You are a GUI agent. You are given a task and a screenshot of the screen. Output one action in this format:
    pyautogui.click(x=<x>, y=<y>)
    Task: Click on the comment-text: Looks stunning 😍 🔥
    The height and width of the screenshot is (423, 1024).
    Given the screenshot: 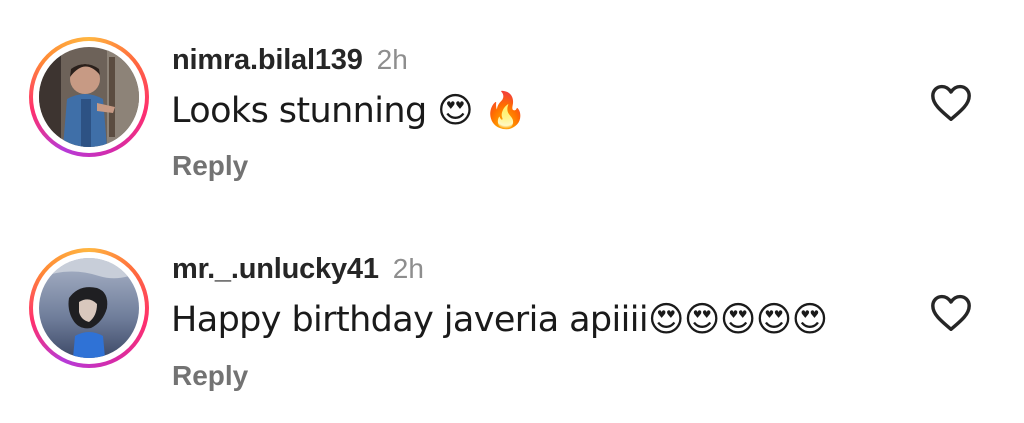 What is the action you would take?
    pyautogui.click(x=349, y=111)
    